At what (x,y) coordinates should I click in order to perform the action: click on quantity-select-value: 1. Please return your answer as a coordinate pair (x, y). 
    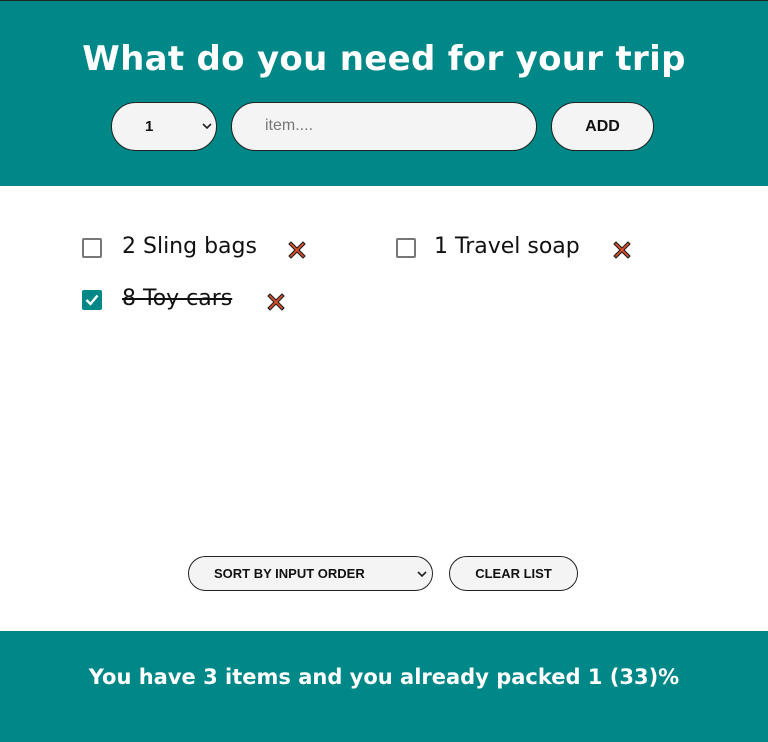
    Looking at the image, I should click on (149, 126).